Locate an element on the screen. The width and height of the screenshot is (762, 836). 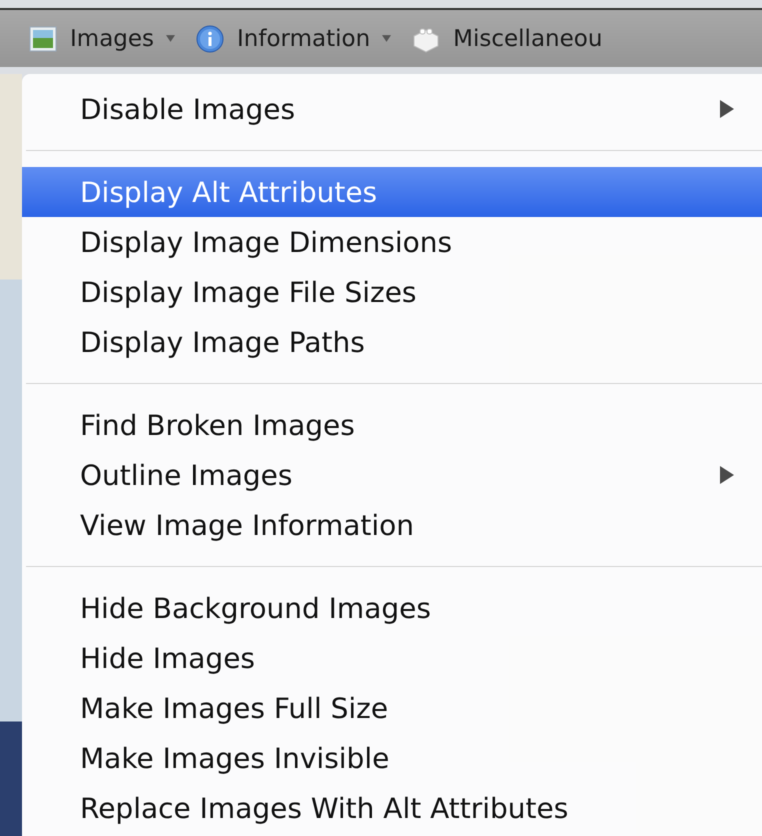
toolbar-menu-button: Images is located at coordinates (102, 39).